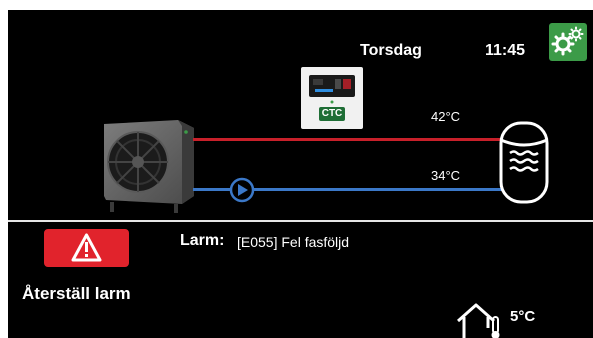  I want to click on supply-pipe, so click(349, 139).